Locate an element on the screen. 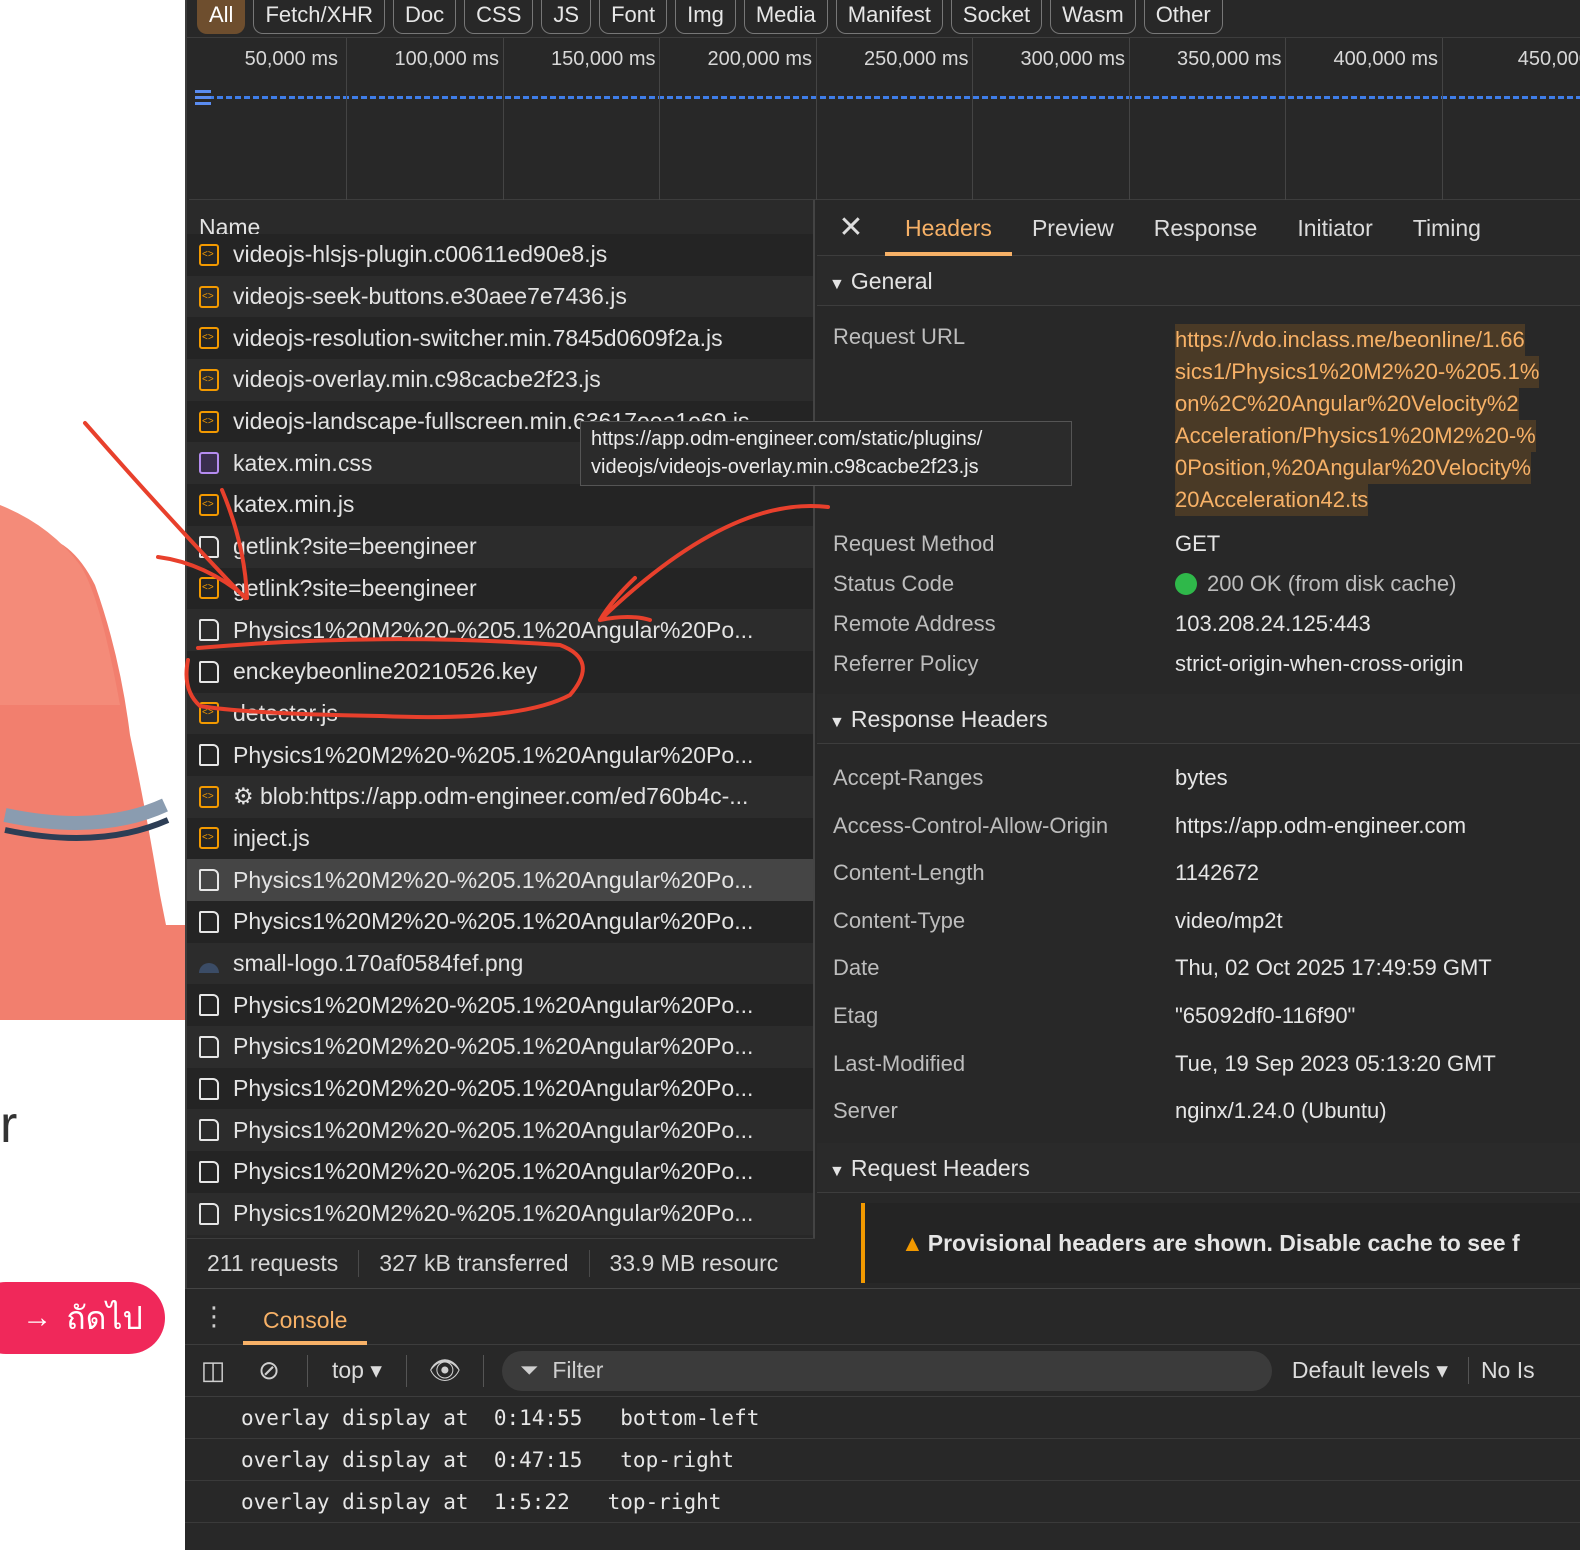 Image resolution: width=1580 pixels, height=1550 pixels. general-section-header: ▼ General is located at coordinates (1198, 281).